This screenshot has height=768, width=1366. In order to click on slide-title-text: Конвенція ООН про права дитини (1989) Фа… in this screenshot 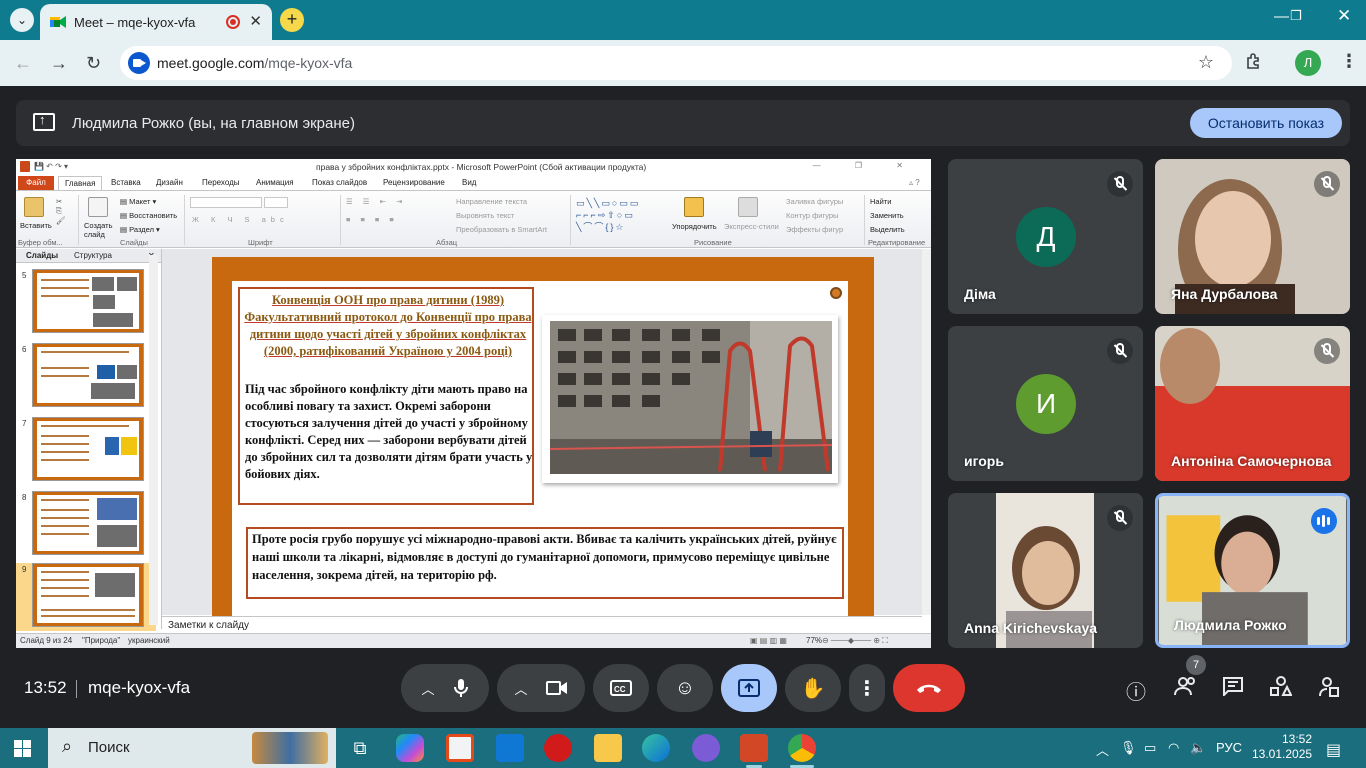, I will do `click(388, 326)`.